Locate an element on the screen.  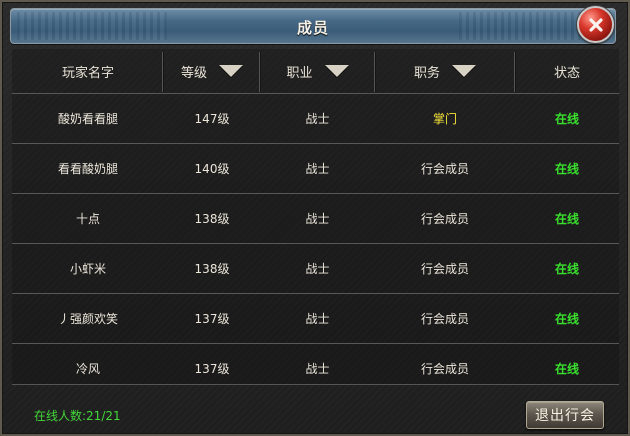
member-name: 酸奶看看腿 is located at coordinates (87, 119).